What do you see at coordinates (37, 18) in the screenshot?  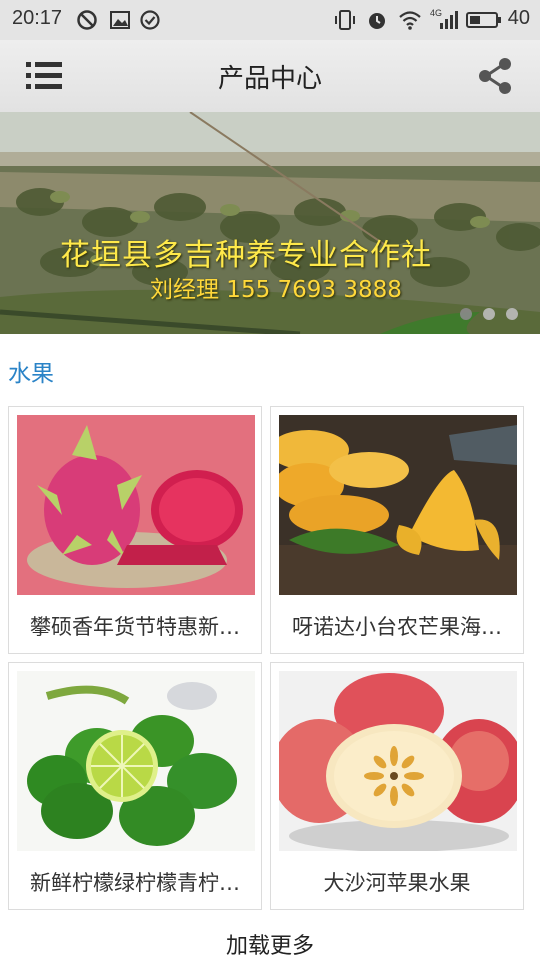 I see `status-time: 20:17` at bounding box center [37, 18].